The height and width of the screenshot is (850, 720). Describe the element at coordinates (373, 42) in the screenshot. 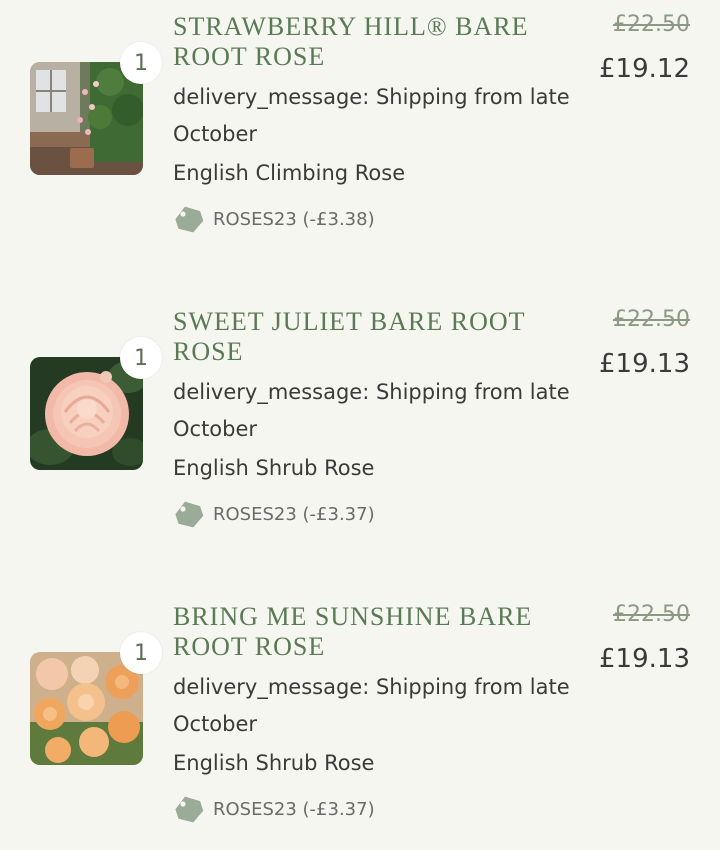

I see `product-title: STRAWBERRY HILL® BARE ROOT ROSE` at that location.